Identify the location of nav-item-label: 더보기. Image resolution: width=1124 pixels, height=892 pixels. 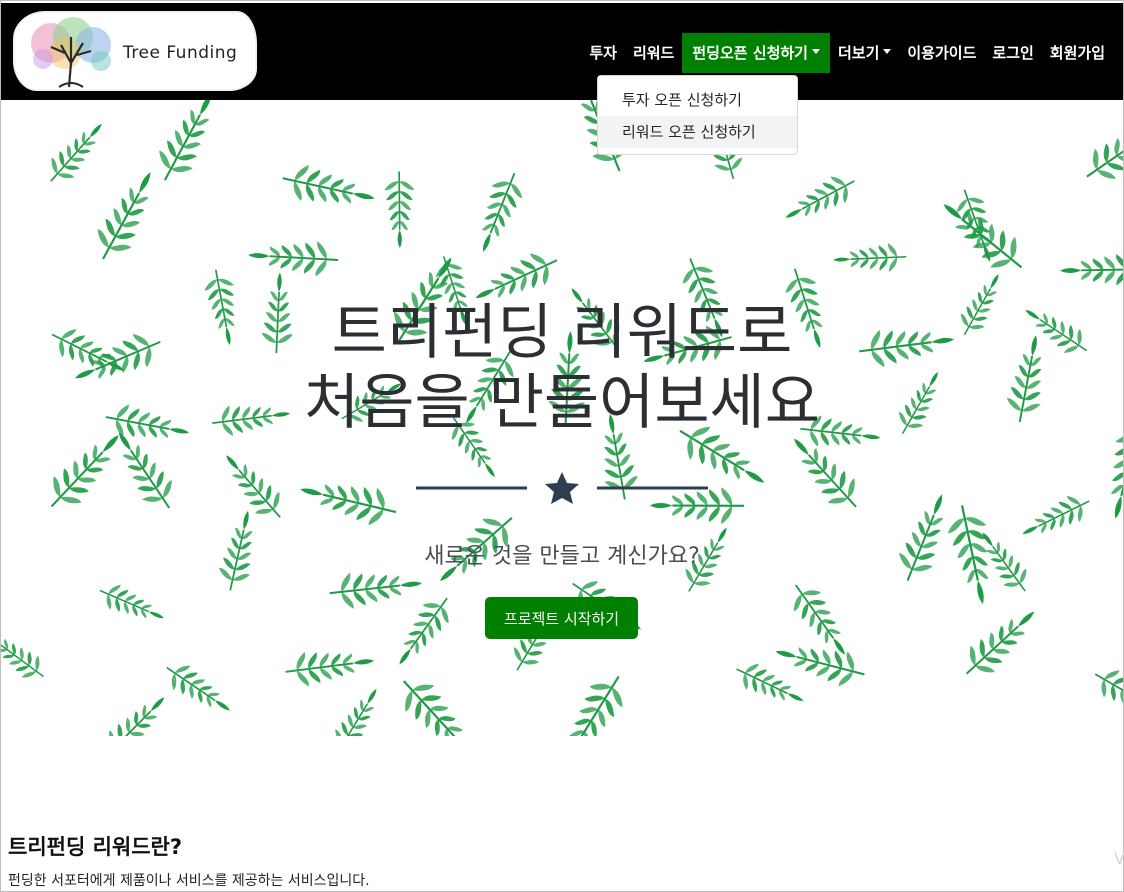
(858, 53).